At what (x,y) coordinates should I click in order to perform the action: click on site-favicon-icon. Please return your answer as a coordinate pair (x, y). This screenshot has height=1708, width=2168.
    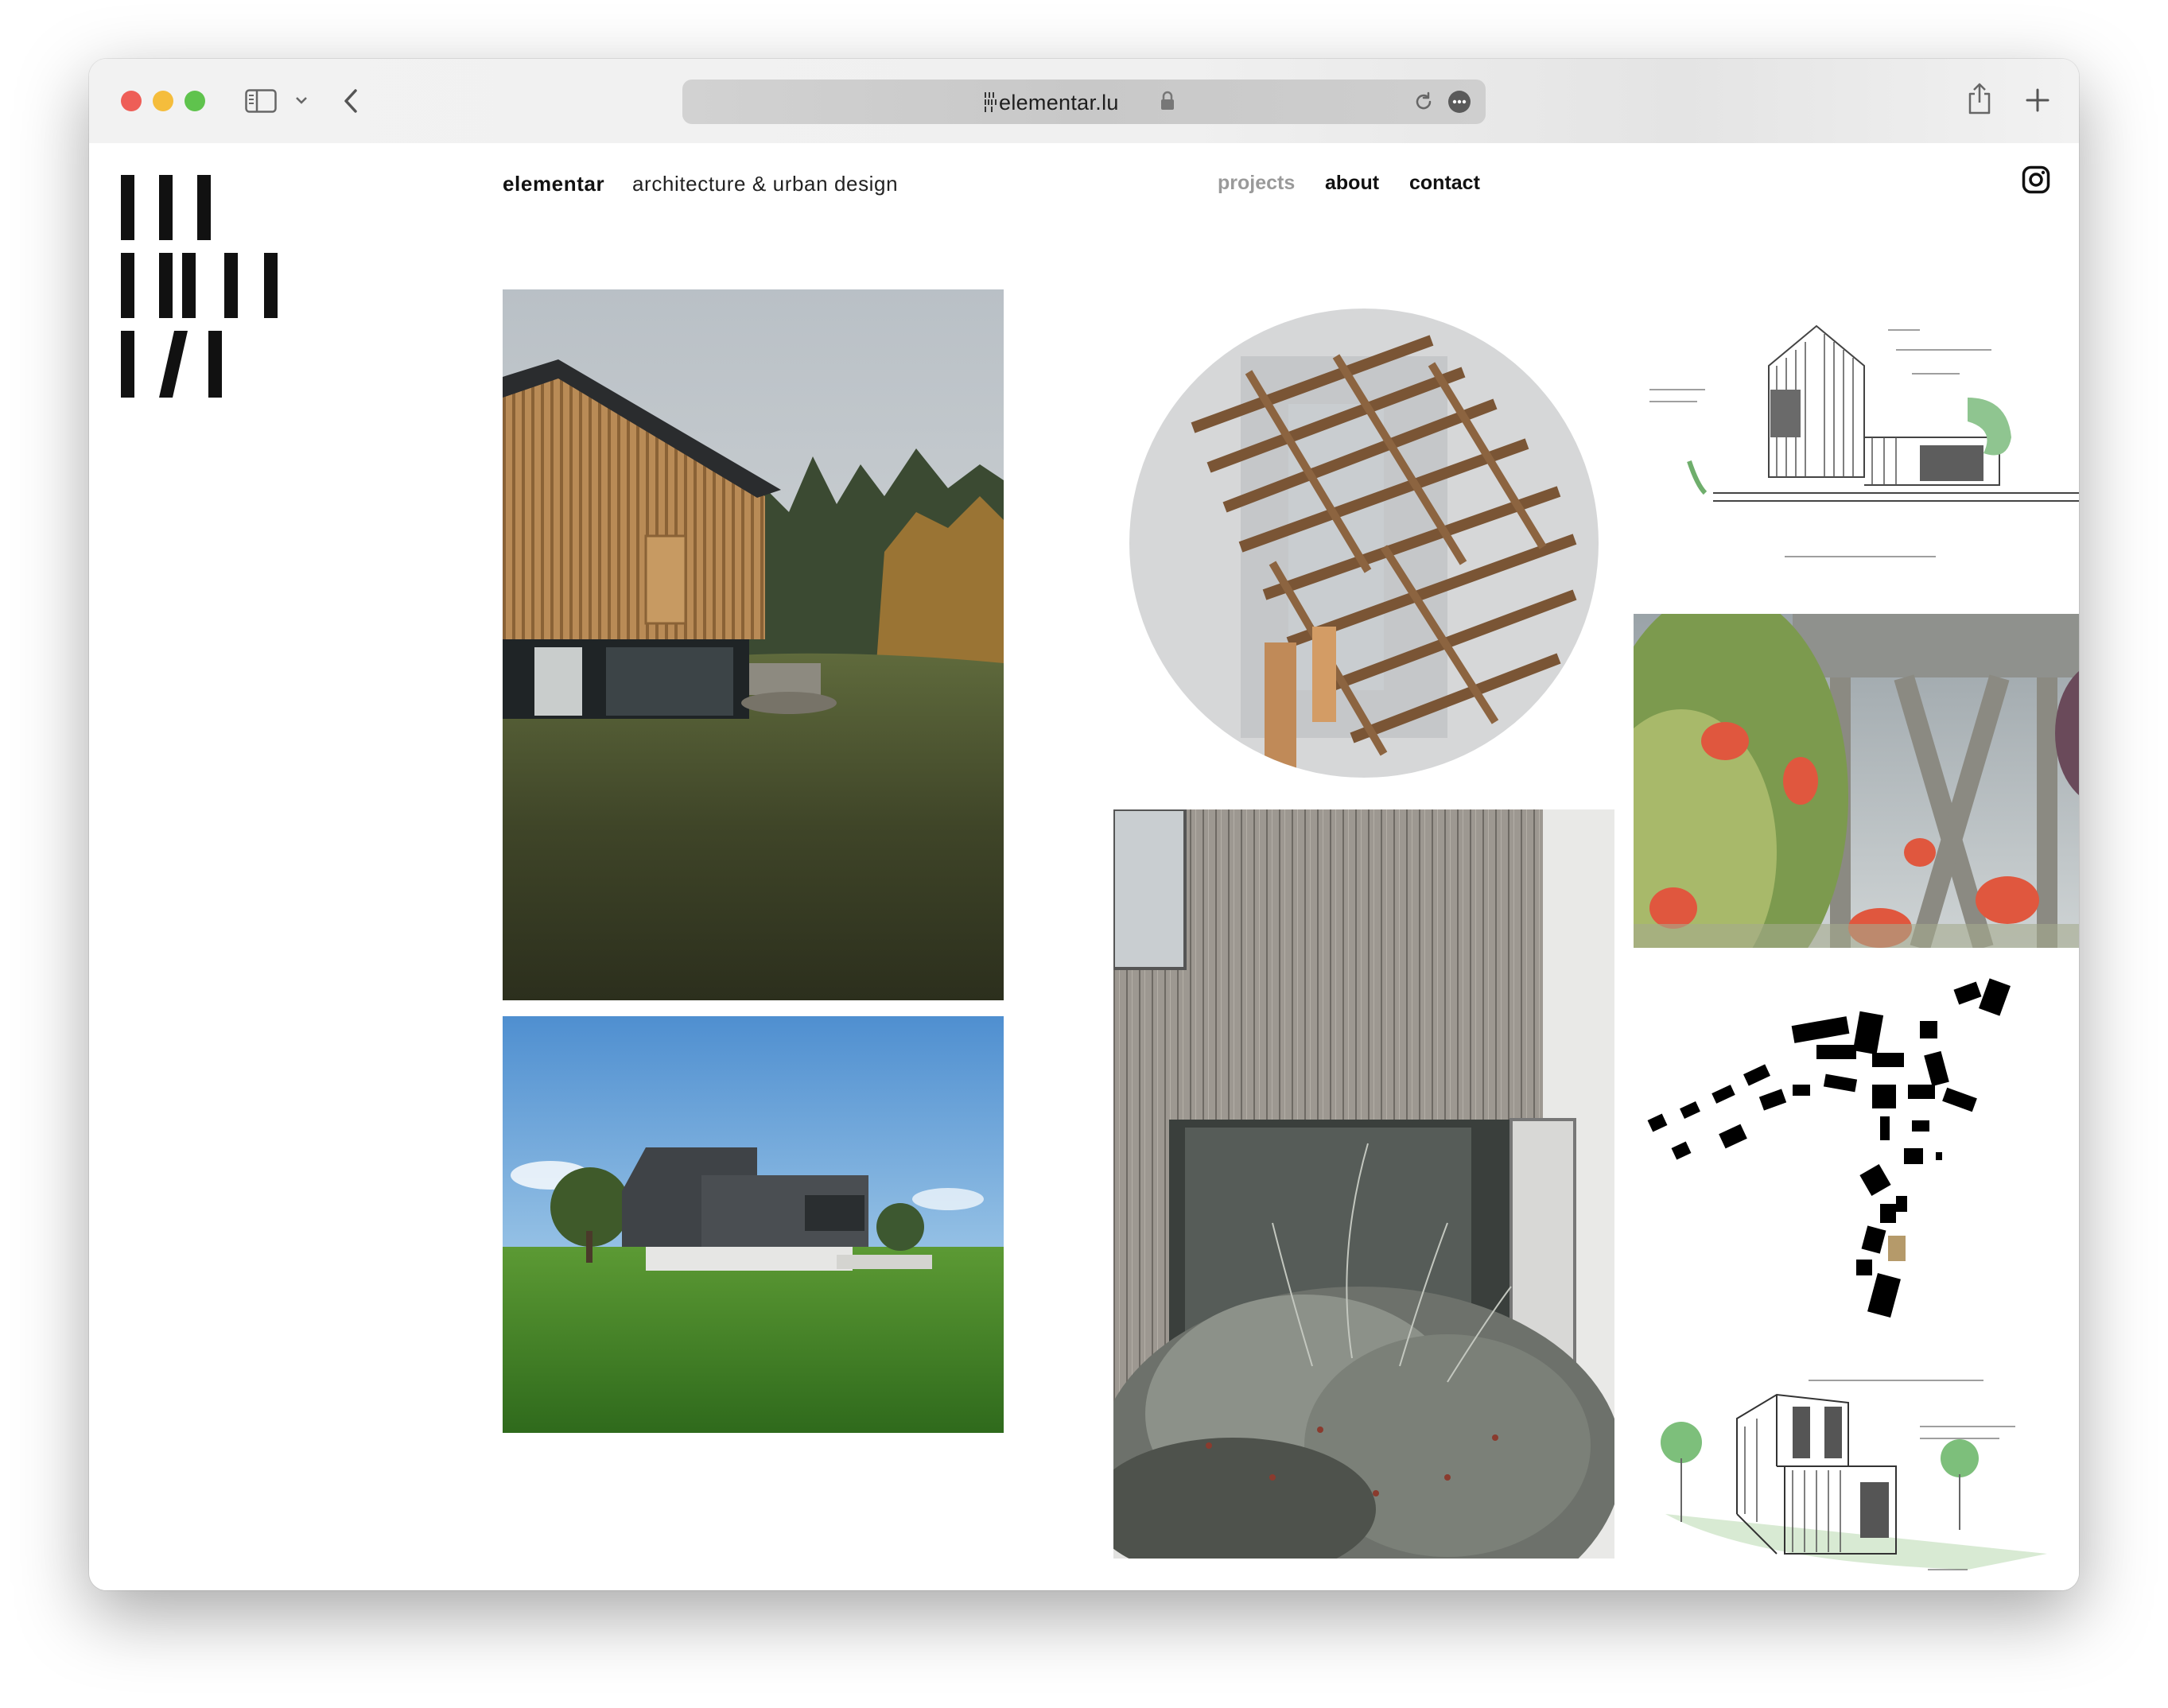
    Looking at the image, I should click on (991, 104).